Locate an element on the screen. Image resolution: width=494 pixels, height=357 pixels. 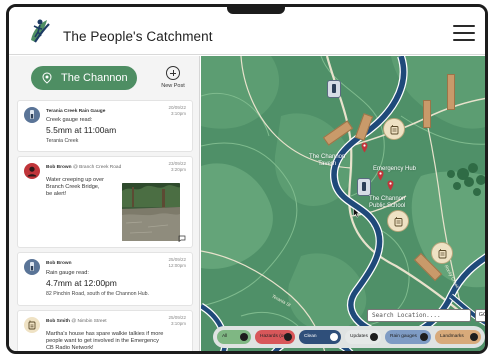
plus-icon is located at coordinates (173, 73).